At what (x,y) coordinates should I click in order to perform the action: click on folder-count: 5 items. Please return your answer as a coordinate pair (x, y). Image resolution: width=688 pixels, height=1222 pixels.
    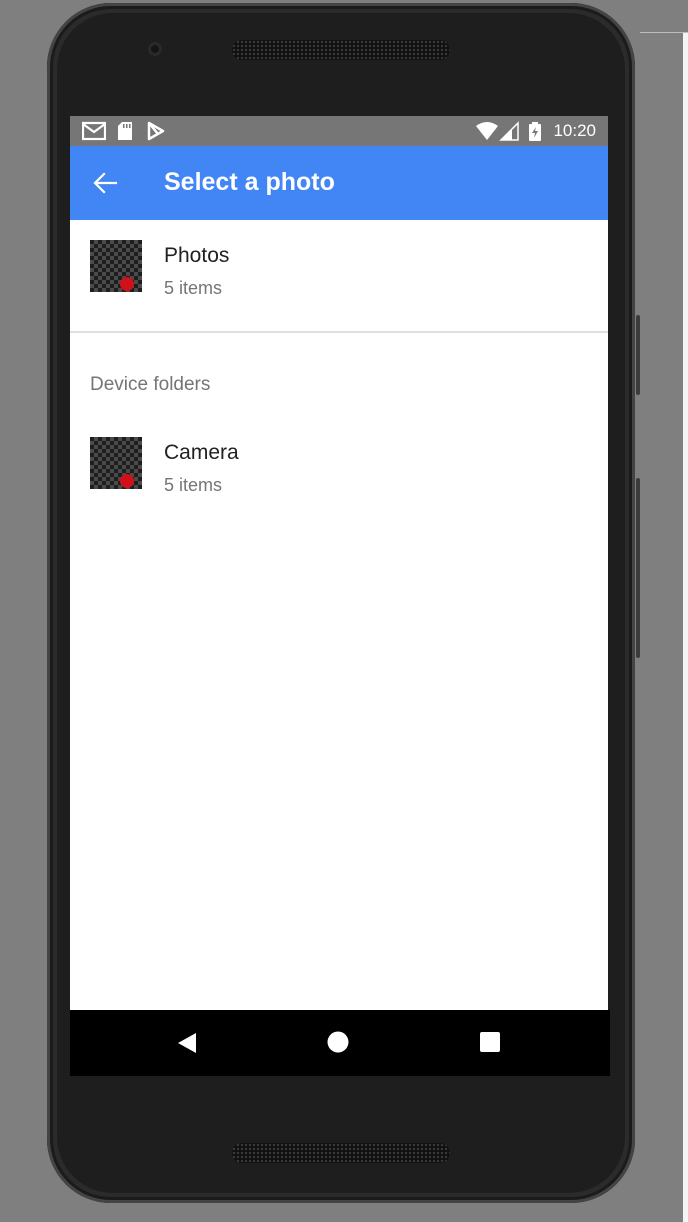
    Looking at the image, I should click on (193, 485).